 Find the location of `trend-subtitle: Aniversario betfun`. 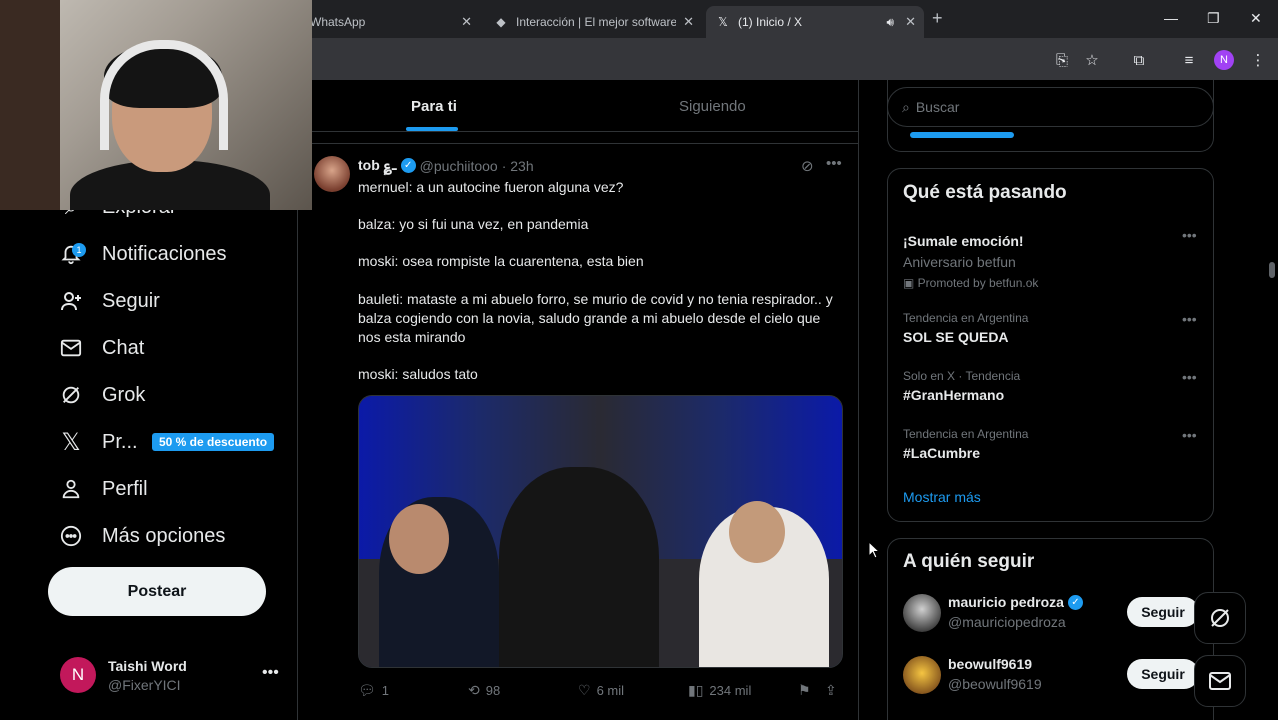

trend-subtitle: Aniversario betfun is located at coordinates (959, 262).